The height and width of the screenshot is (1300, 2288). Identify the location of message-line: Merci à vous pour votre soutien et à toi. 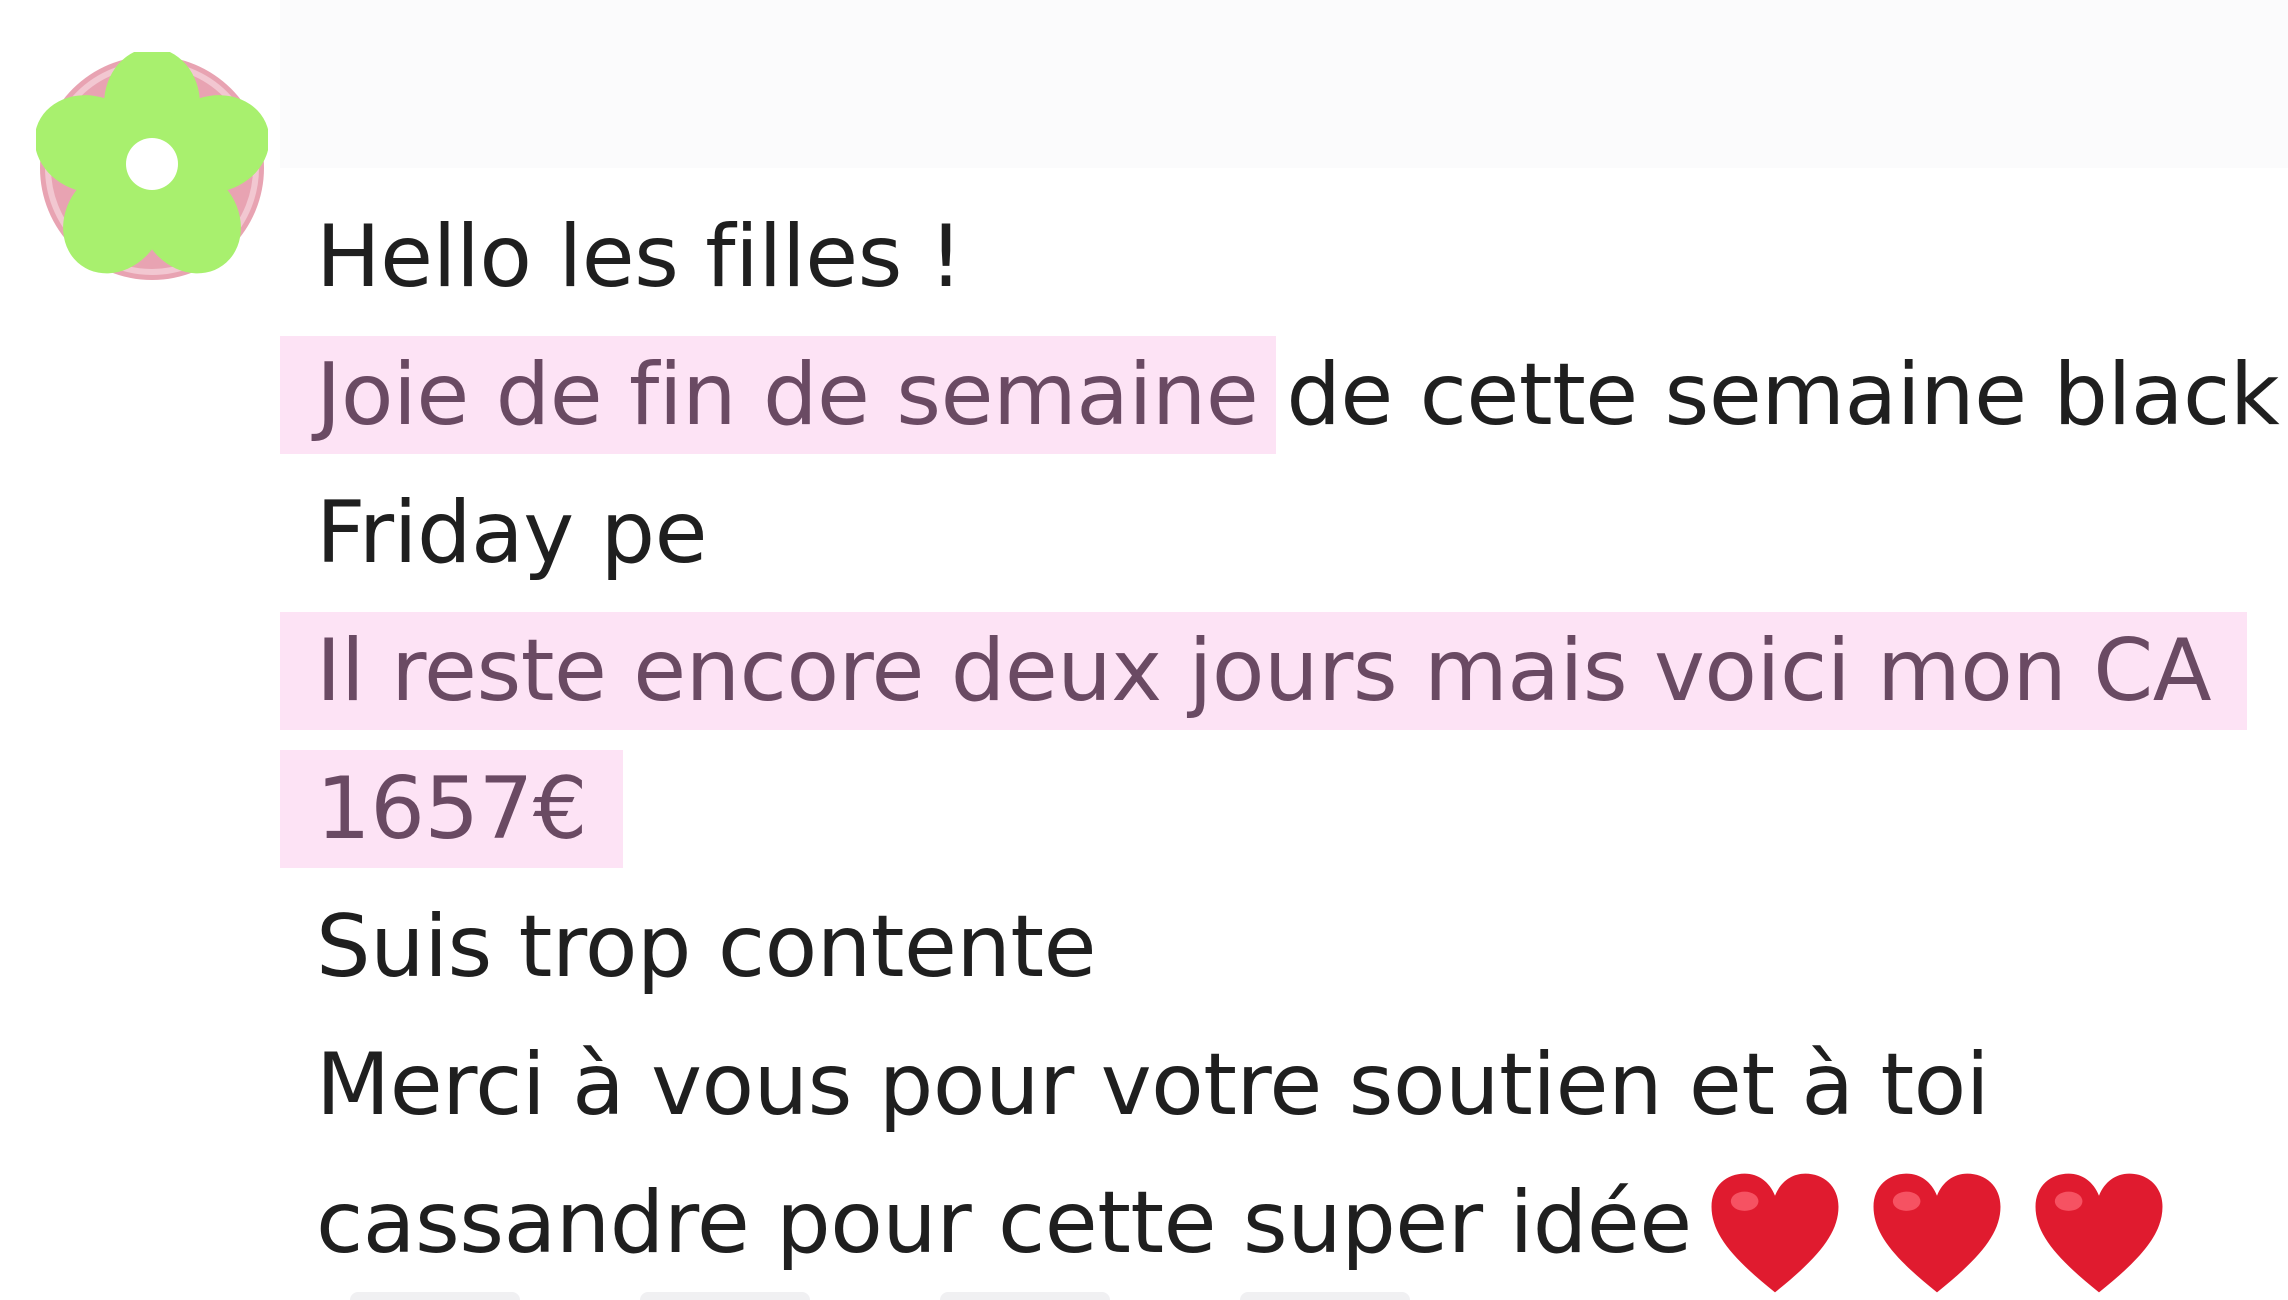
(1275, 1085).